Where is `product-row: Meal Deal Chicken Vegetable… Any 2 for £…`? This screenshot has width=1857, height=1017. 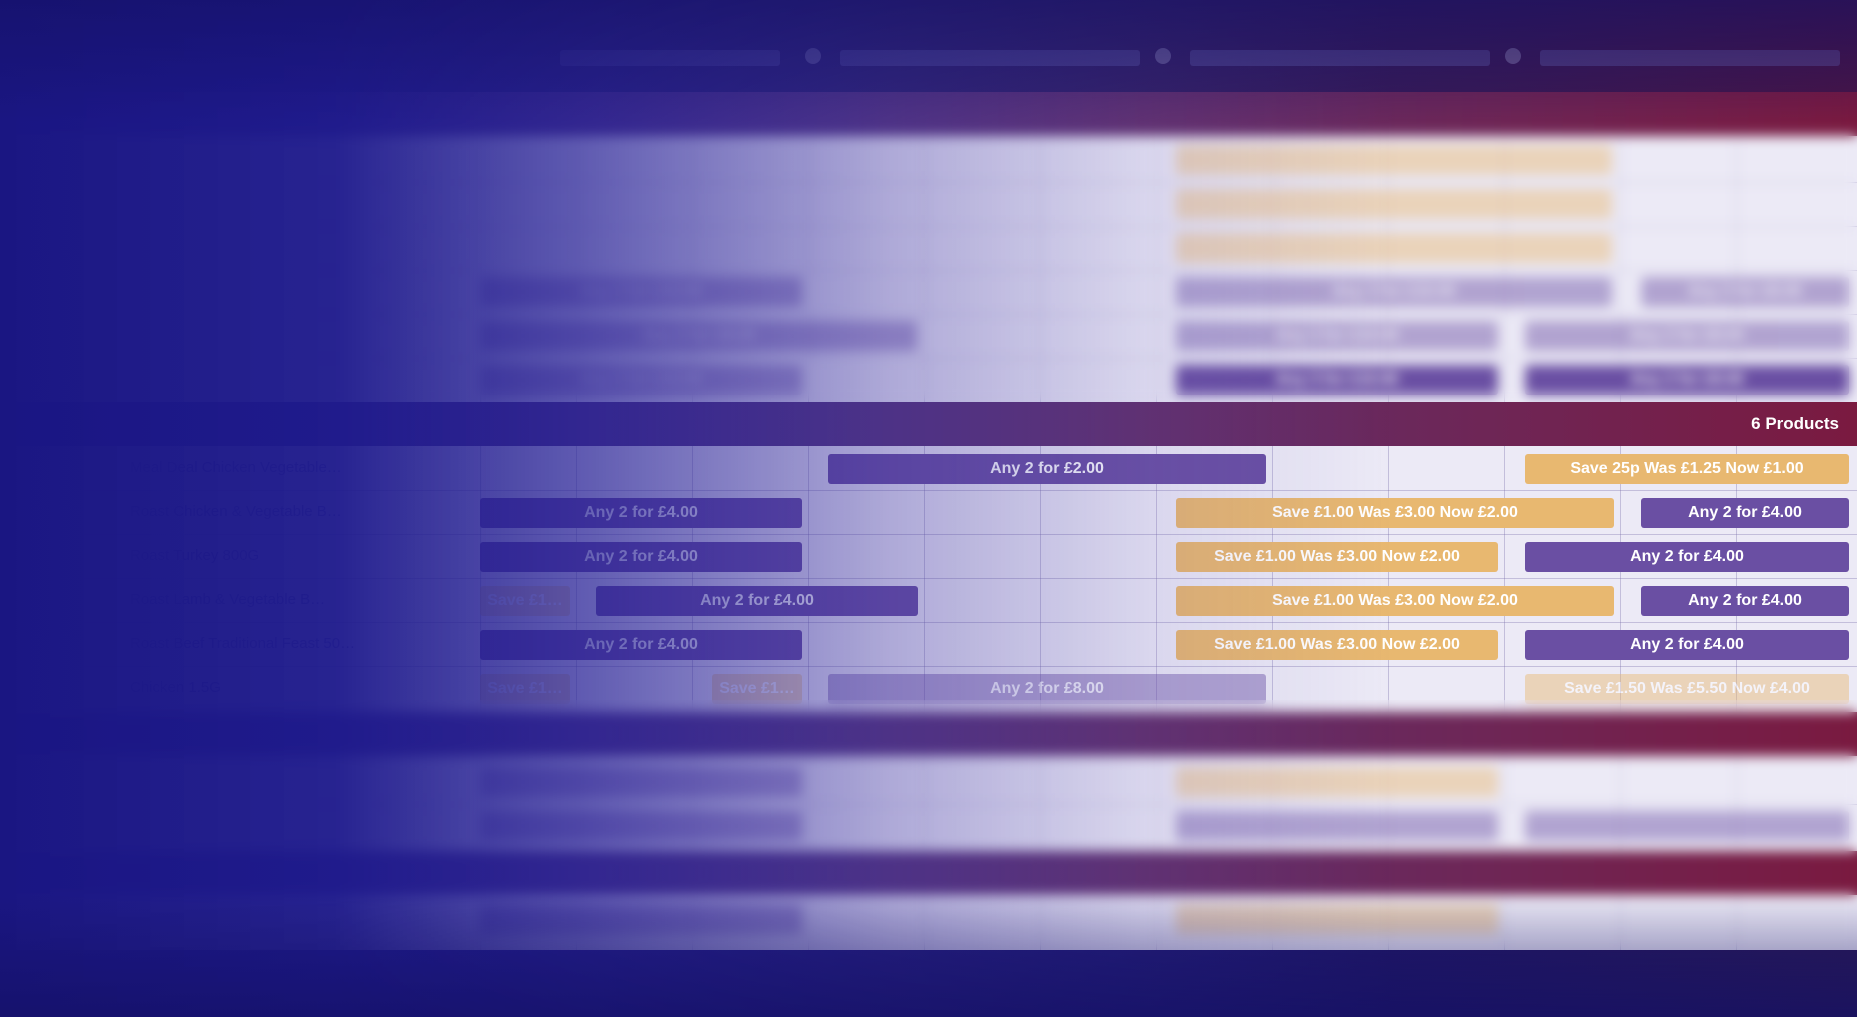
product-row: Meal Deal Chicken Vegetable… Any 2 for £… is located at coordinates (928, 468).